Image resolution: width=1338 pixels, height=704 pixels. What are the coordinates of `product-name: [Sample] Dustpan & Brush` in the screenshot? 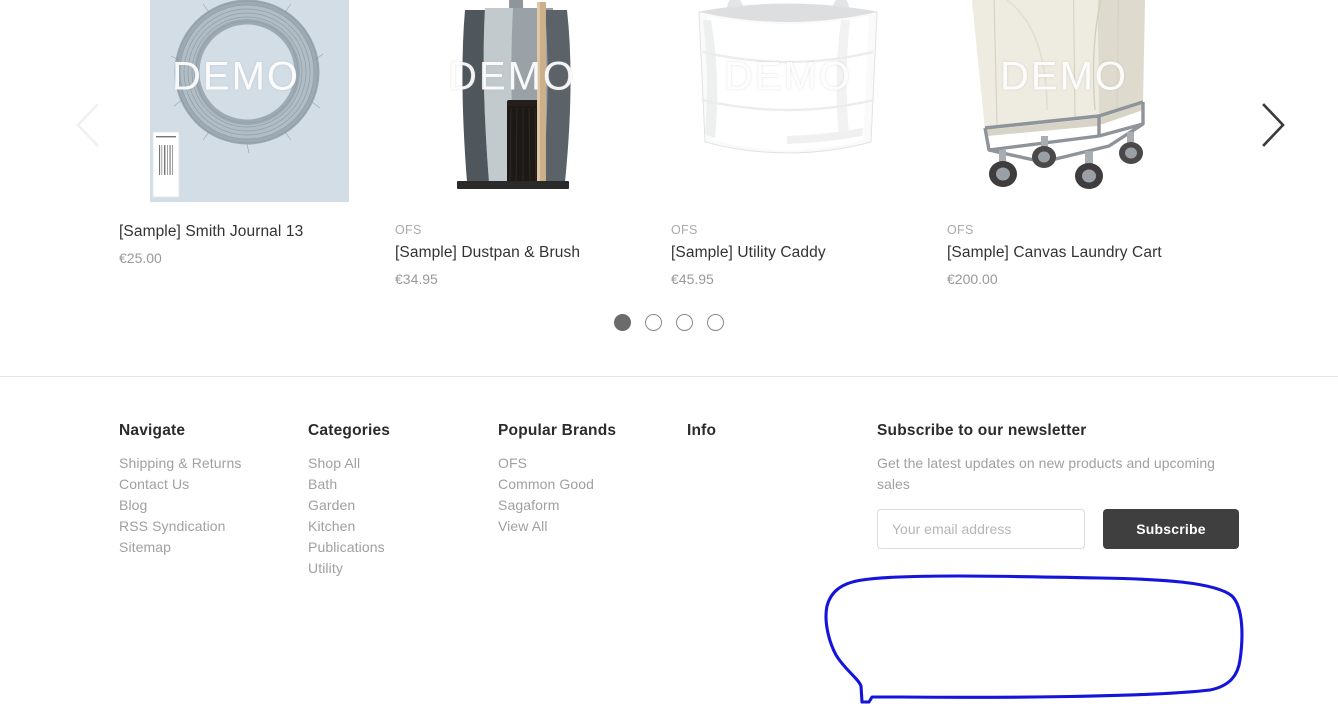 It's located at (533, 253).